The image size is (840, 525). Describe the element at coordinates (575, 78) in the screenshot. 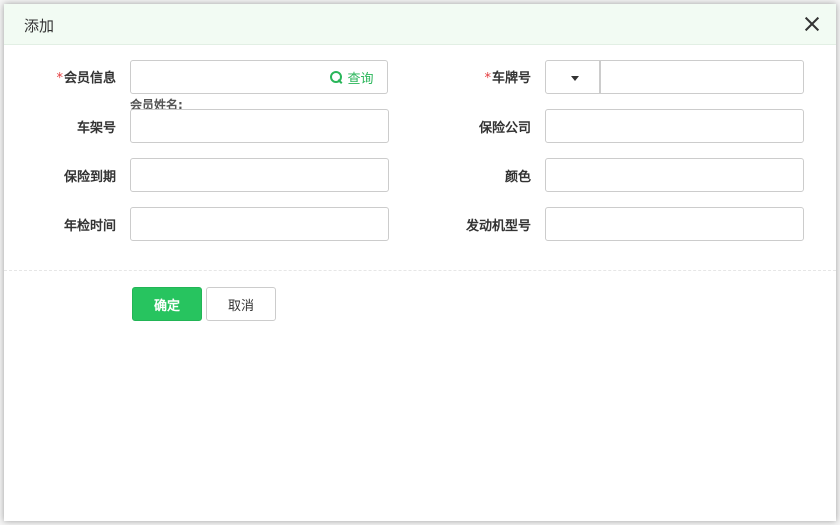

I see `caret-down-icon` at that location.